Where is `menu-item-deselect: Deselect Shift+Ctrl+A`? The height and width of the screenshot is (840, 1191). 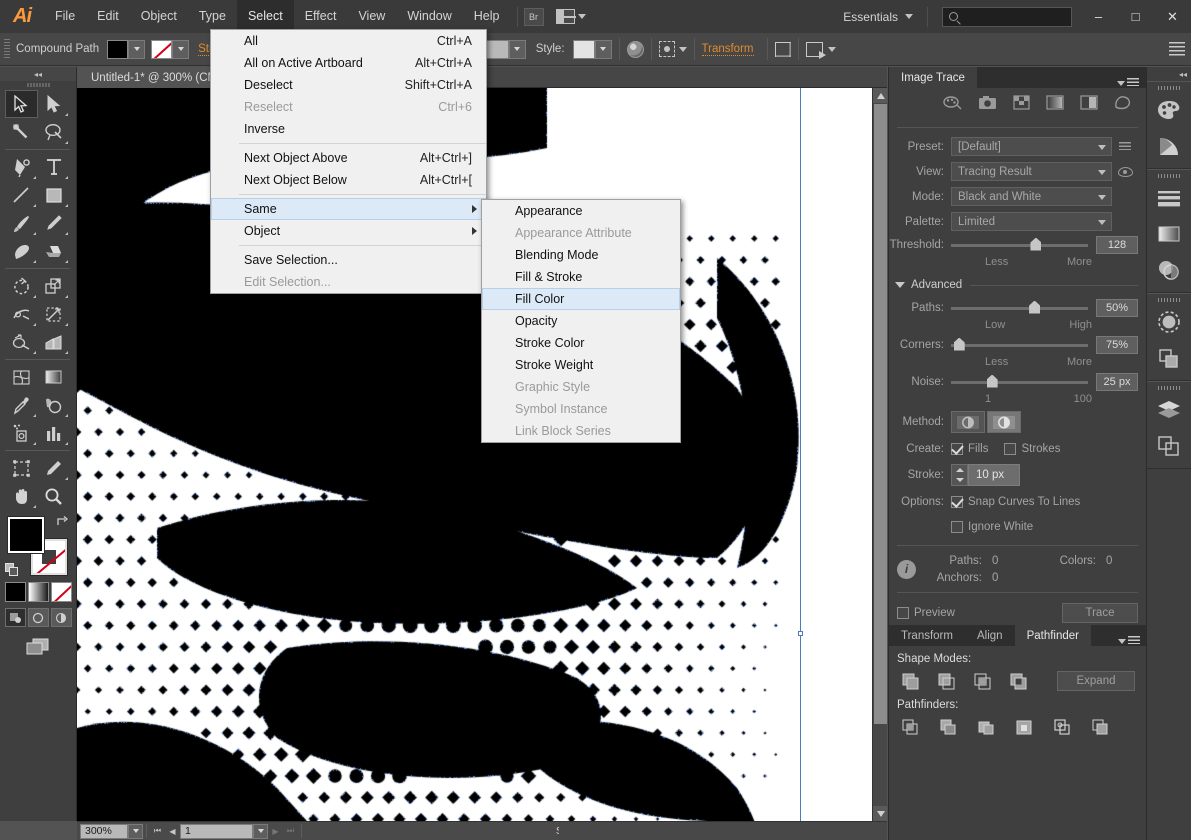
menu-item-deselect: Deselect Shift+Ctrl+A is located at coordinates (348, 85).